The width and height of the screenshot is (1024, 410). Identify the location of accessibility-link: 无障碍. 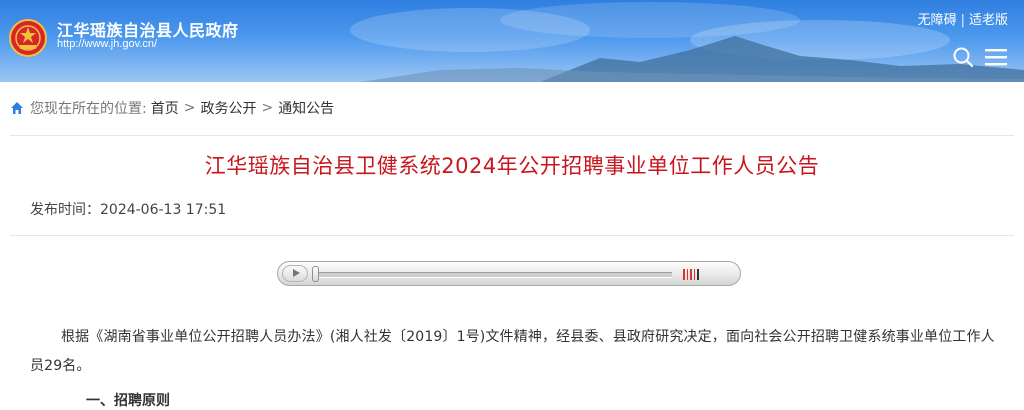
(937, 20).